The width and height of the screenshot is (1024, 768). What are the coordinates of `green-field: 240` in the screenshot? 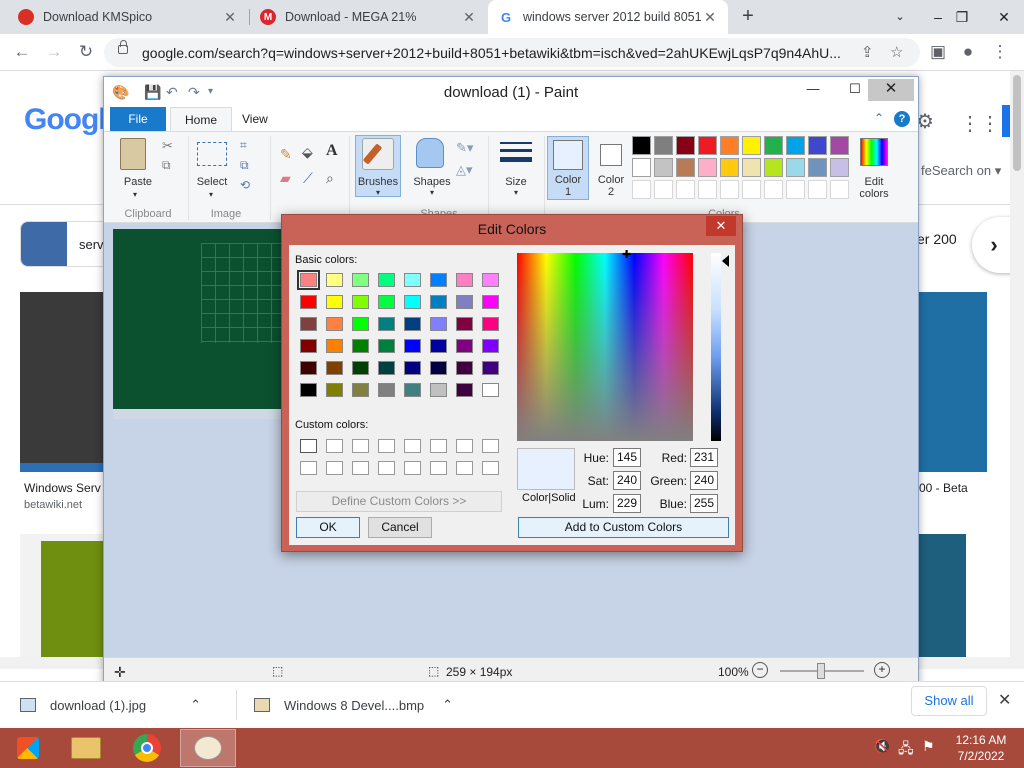 It's located at (704, 480).